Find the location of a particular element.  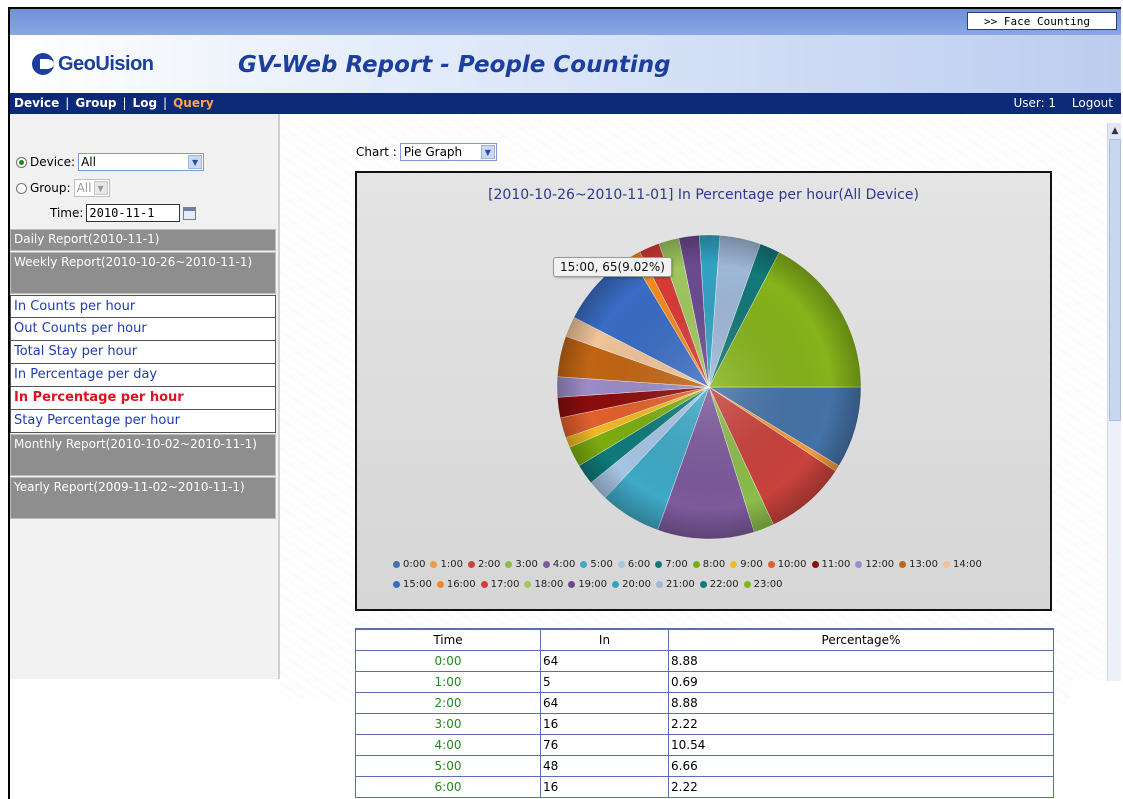

device-row: Device: All ▼ is located at coordinates (110, 162).